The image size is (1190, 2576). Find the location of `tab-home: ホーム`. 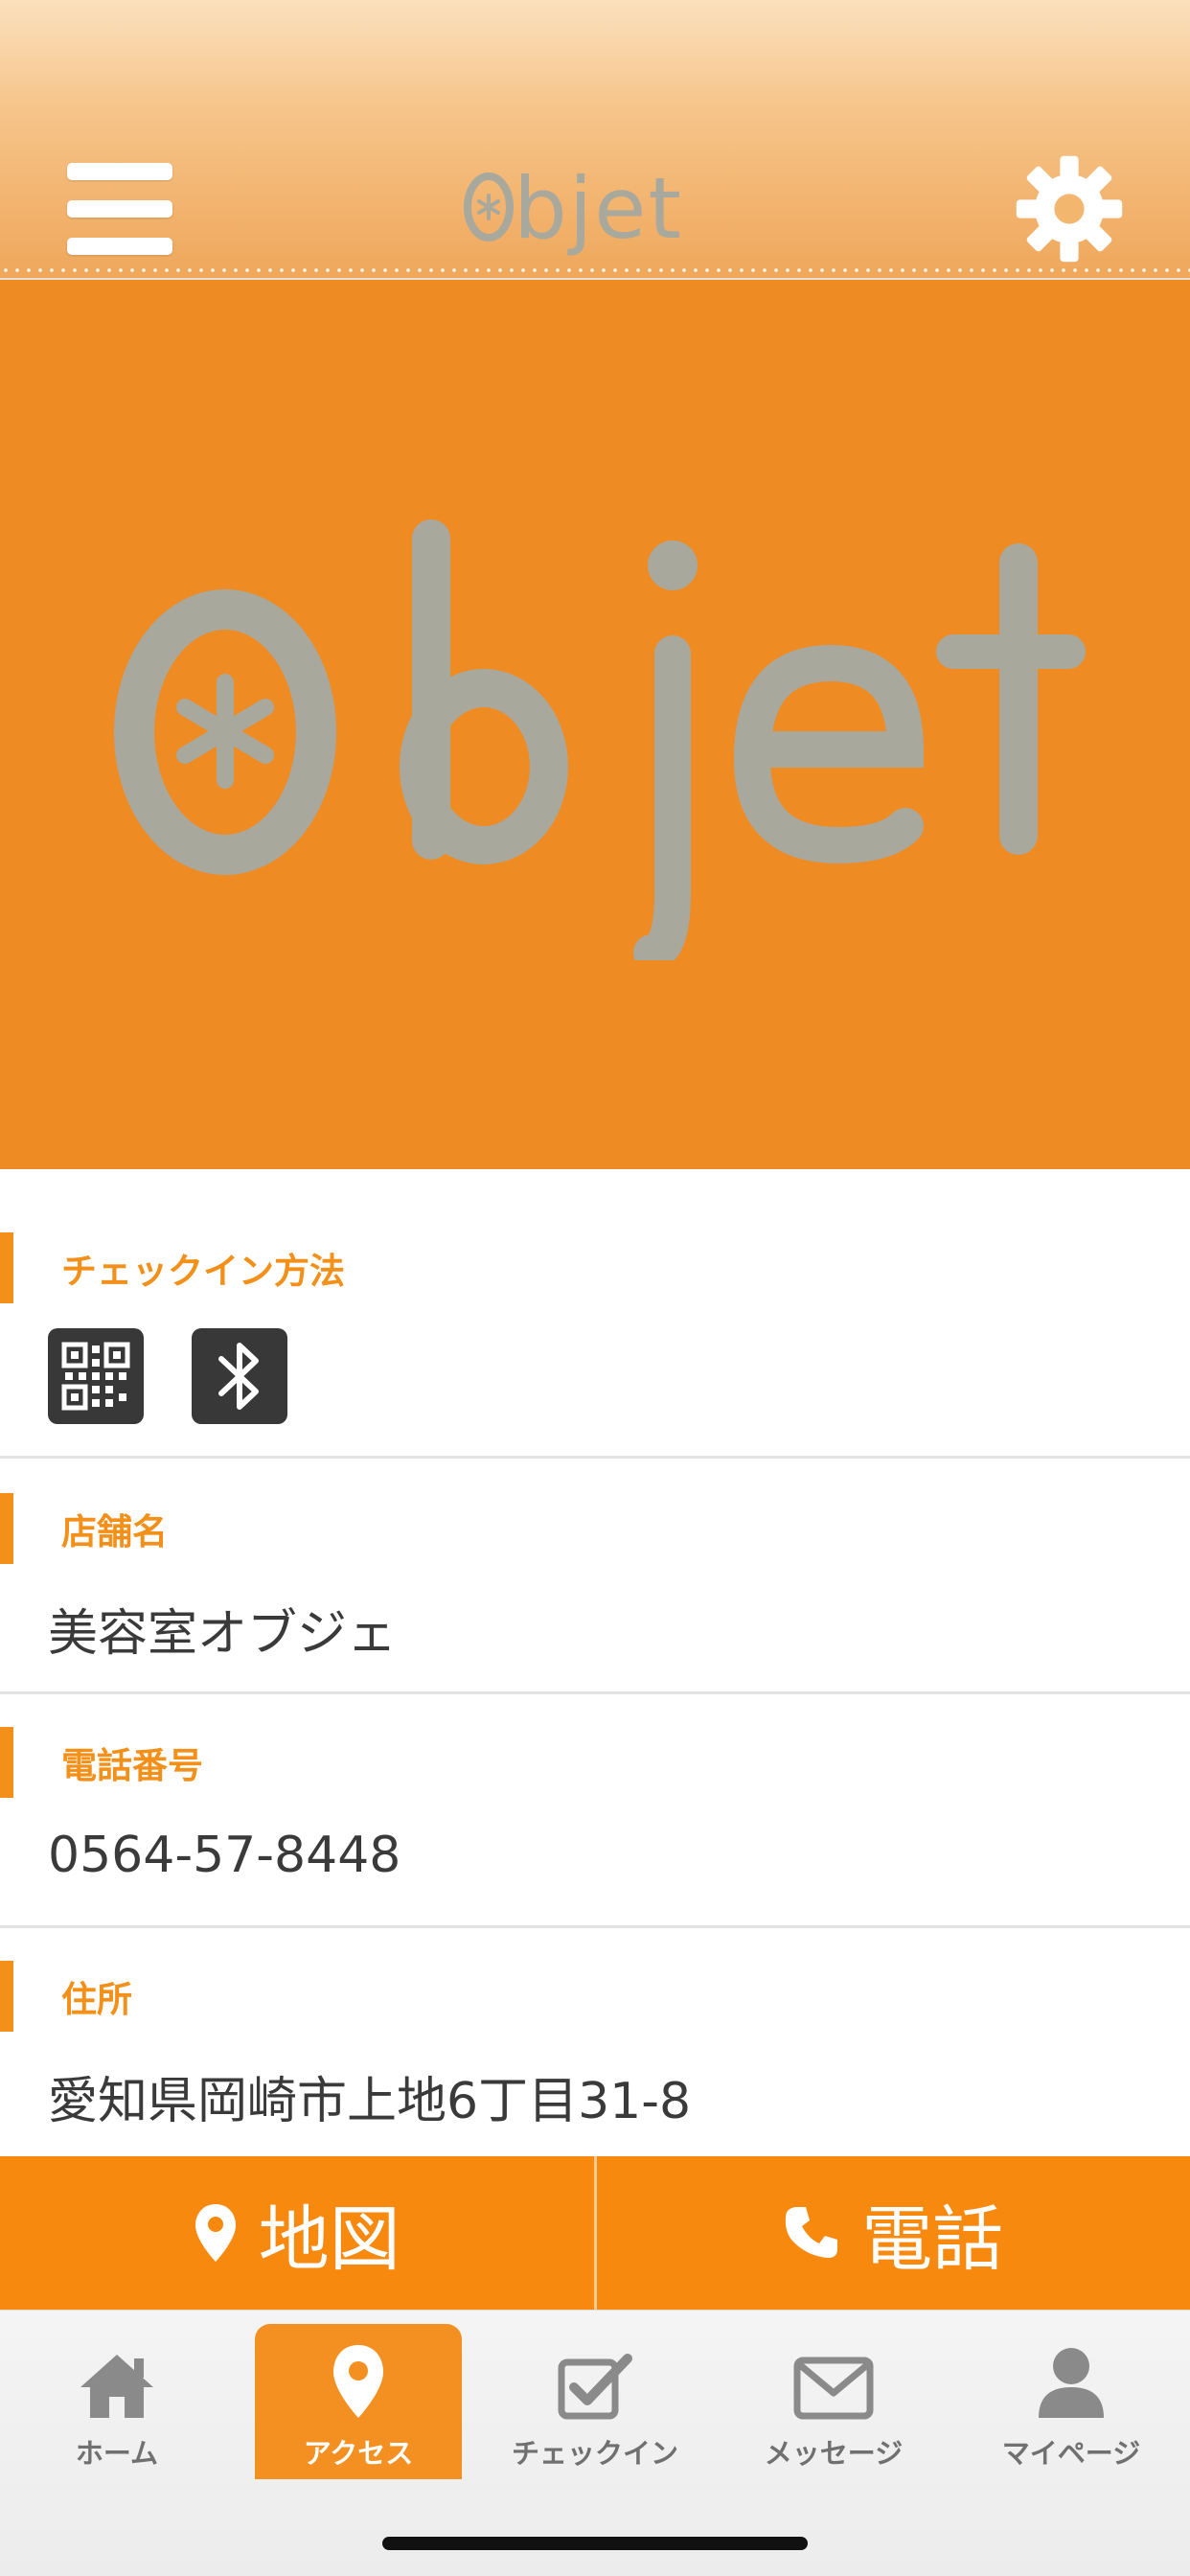

tab-home: ホーム is located at coordinates (117, 2401).